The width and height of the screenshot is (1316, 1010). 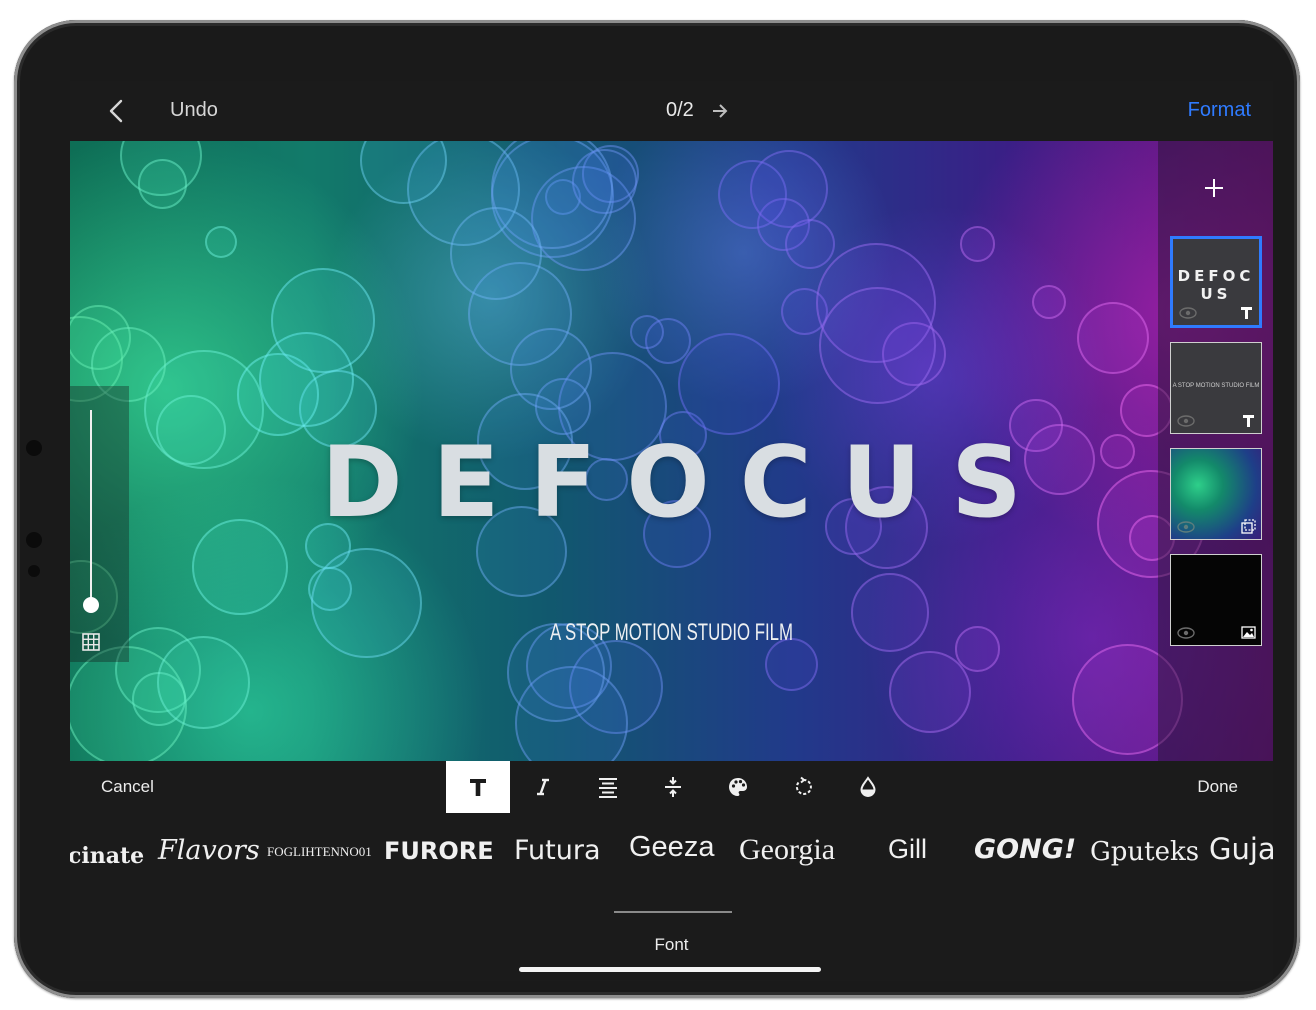 I want to click on font-option: Gill, so click(x=907, y=849).